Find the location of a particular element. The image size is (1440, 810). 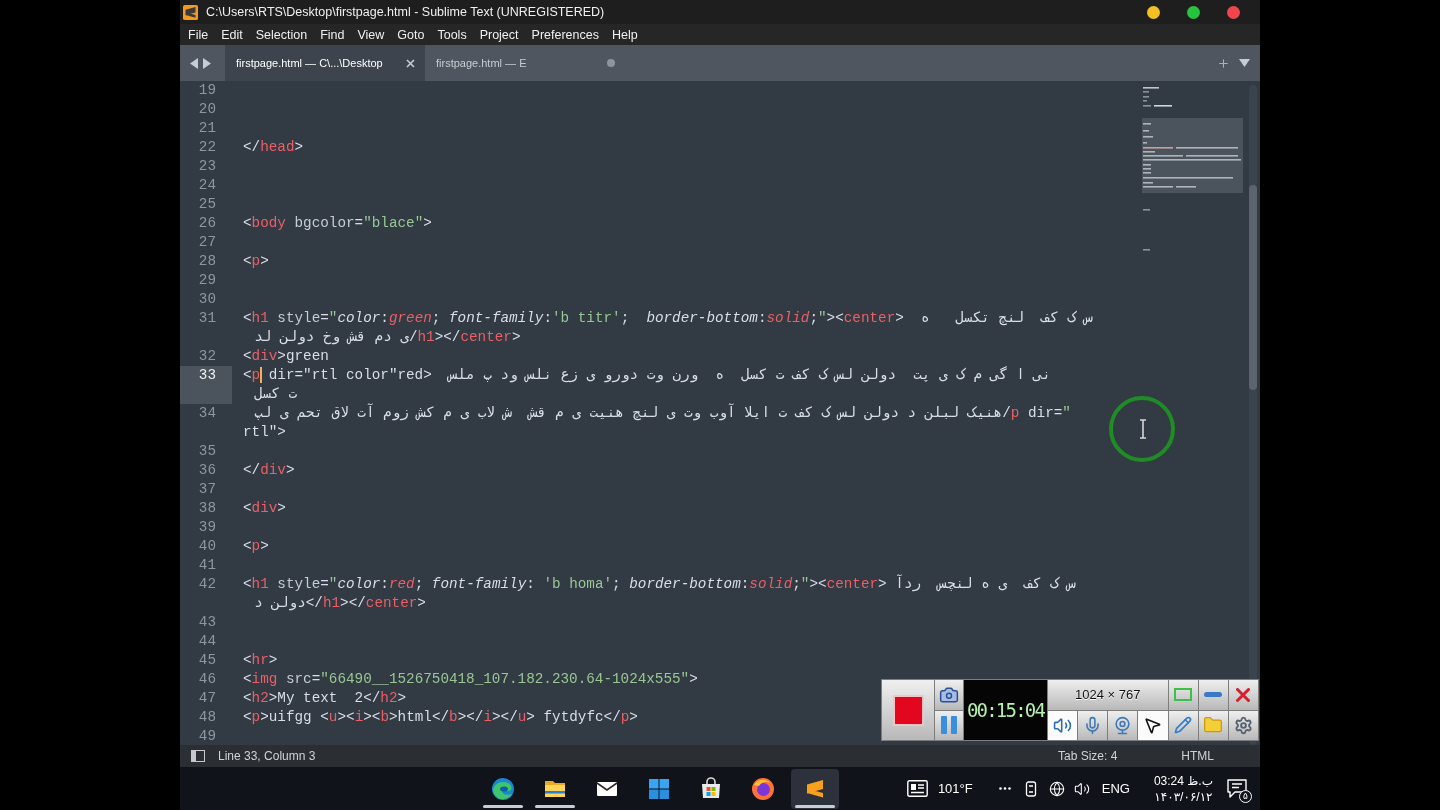

plus-icon is located at coordinates (1223, 63).